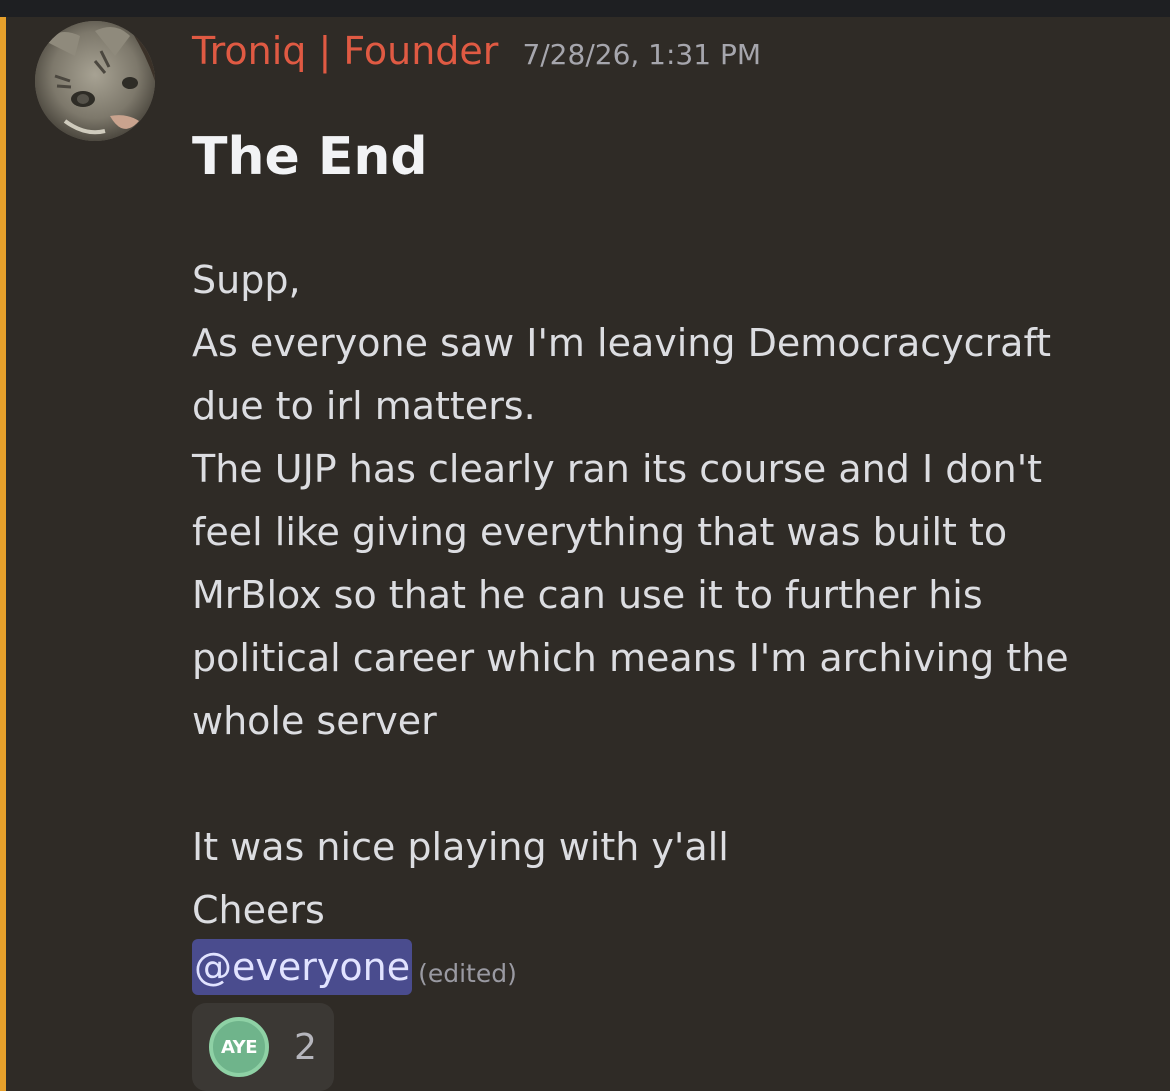  Describe the element at coordinates (302, 967) in the screenshot. I see `everyone-mention: @everyone` at that location.